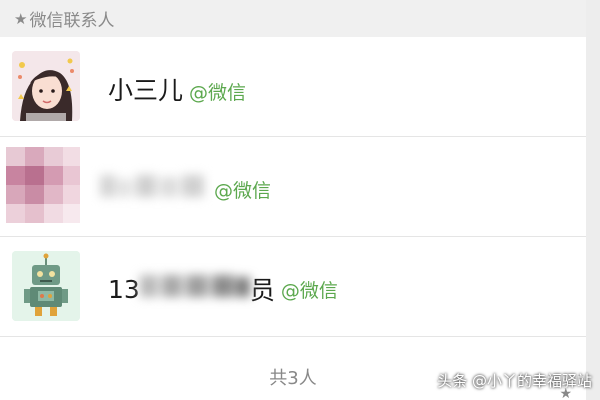  I want to click on star-icon: ★, so click(21, 18).